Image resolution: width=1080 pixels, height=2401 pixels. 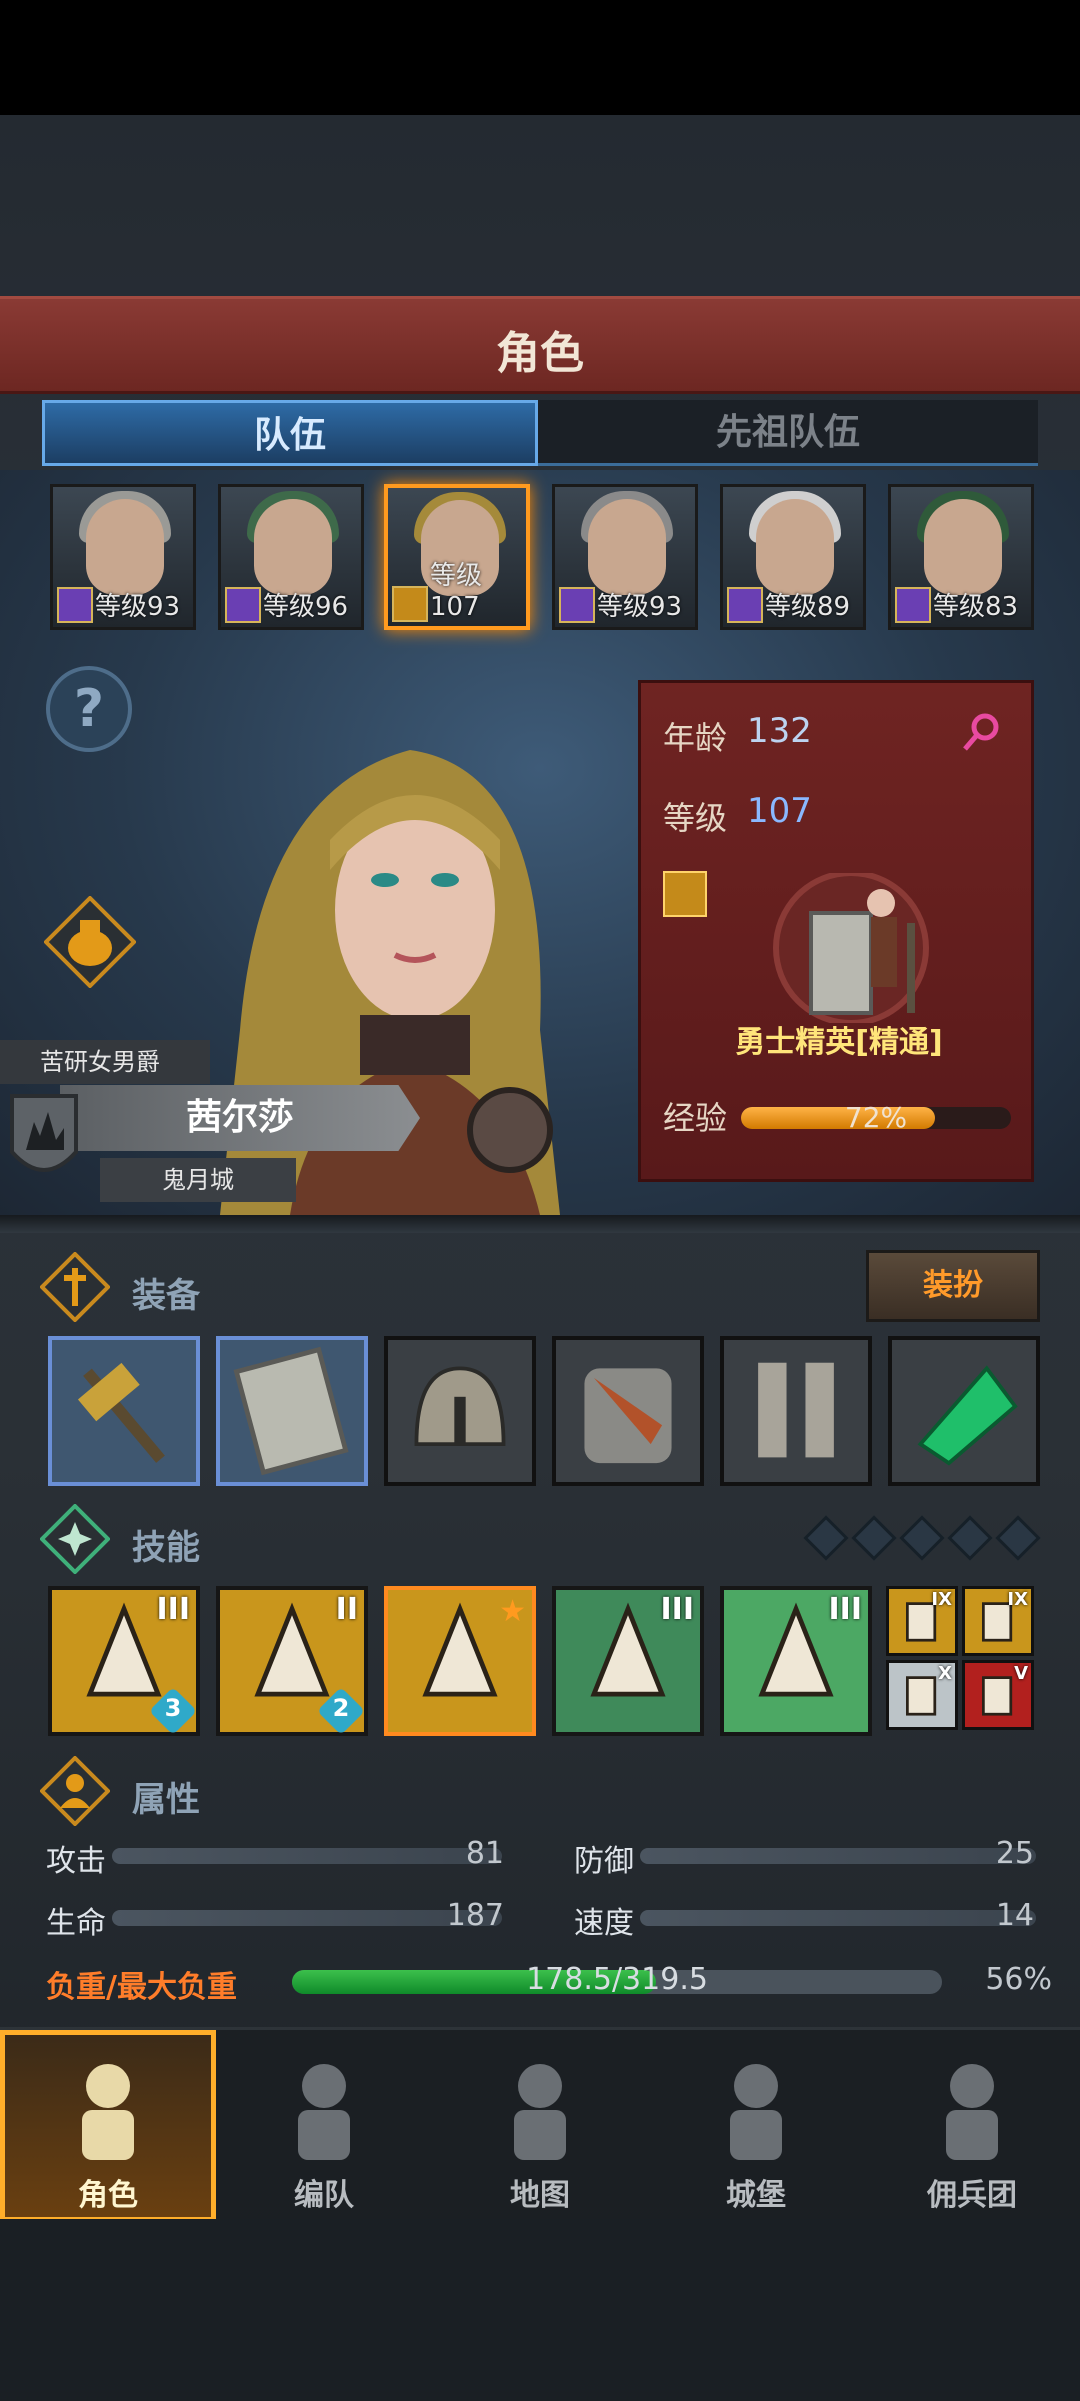 I want to click on skill-count: 2, so click(x=341, y=1708).